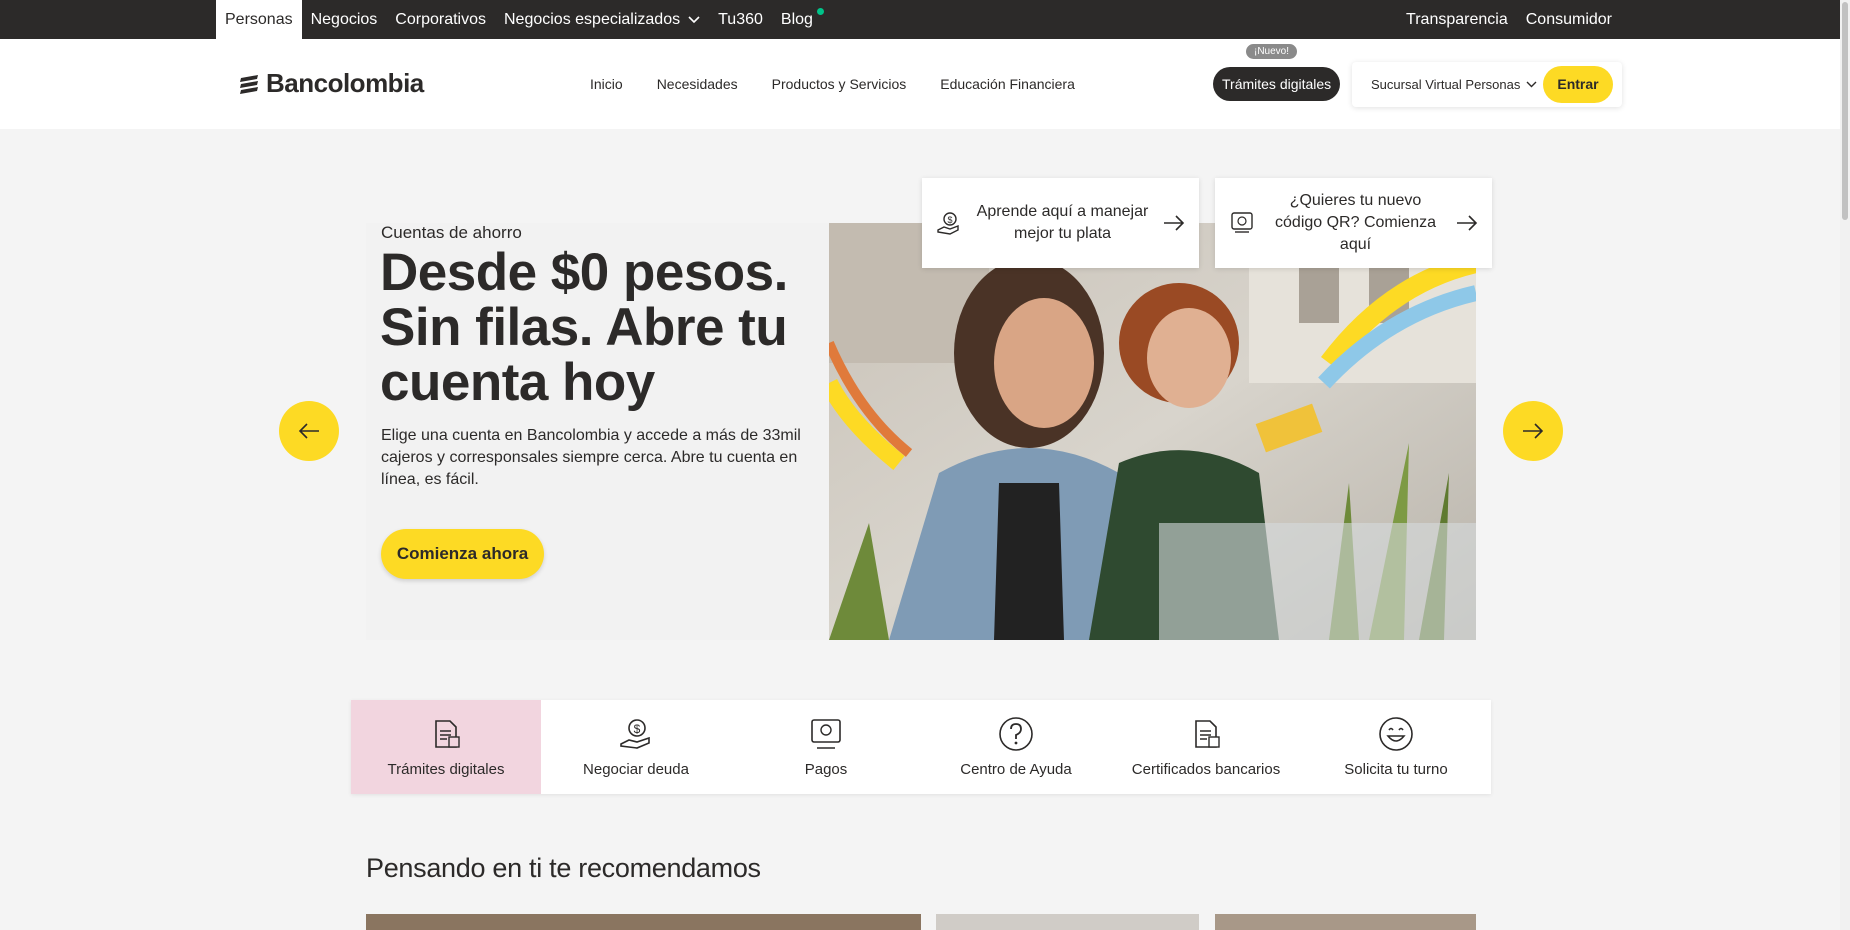 Image resolution: width=1850 pixels, height=930 pixels. Describe the element at coordinates (563, 868) in the screenshot. I see `recommendations-title: Pensando en ti te recomendamos` at that location.